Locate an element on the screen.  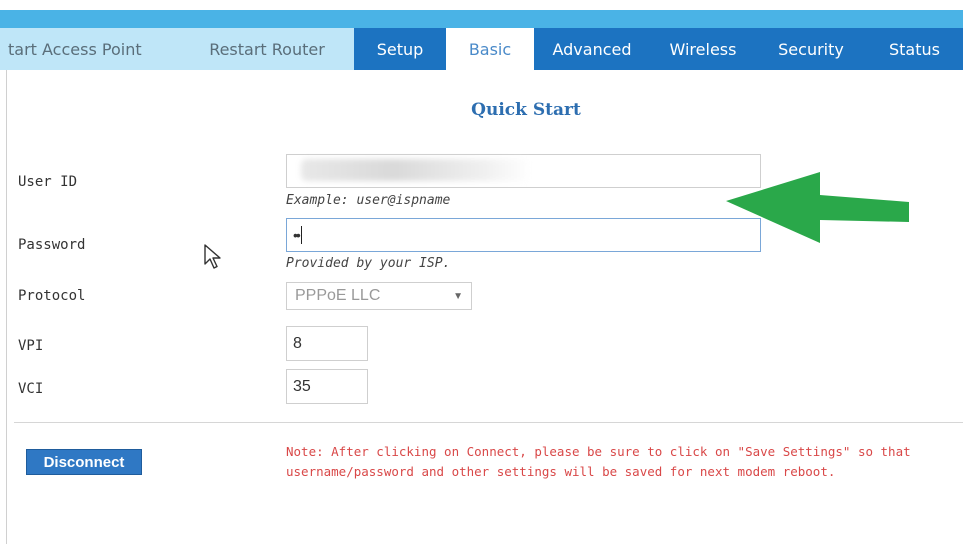
user-id-hint: Example: user@ispname is located at coordinates (368, 200).